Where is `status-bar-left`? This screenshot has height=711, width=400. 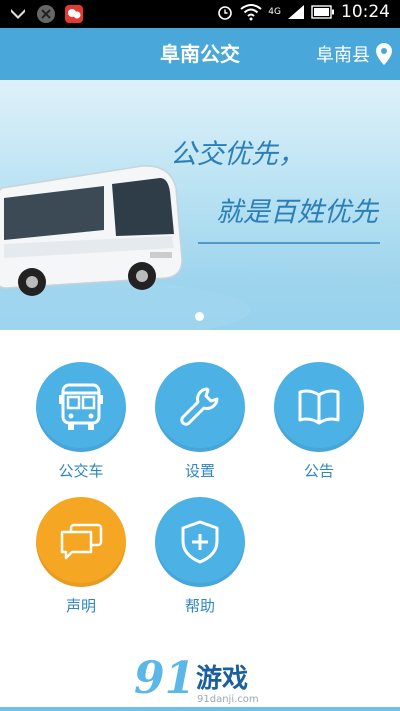
status-bar-left is located at coordinates (46, 14).